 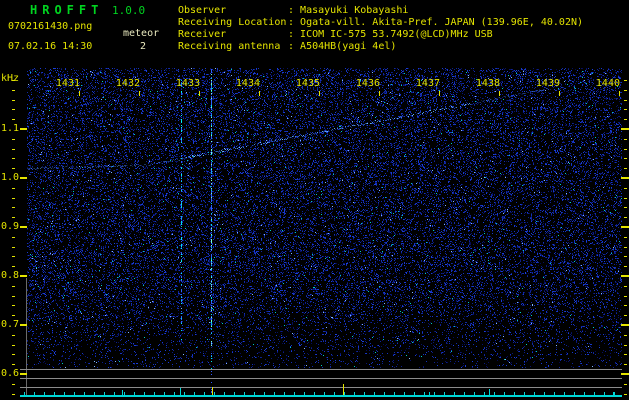 I want to click on freq-tick-label: 0.8, so click(x=9, y=275).